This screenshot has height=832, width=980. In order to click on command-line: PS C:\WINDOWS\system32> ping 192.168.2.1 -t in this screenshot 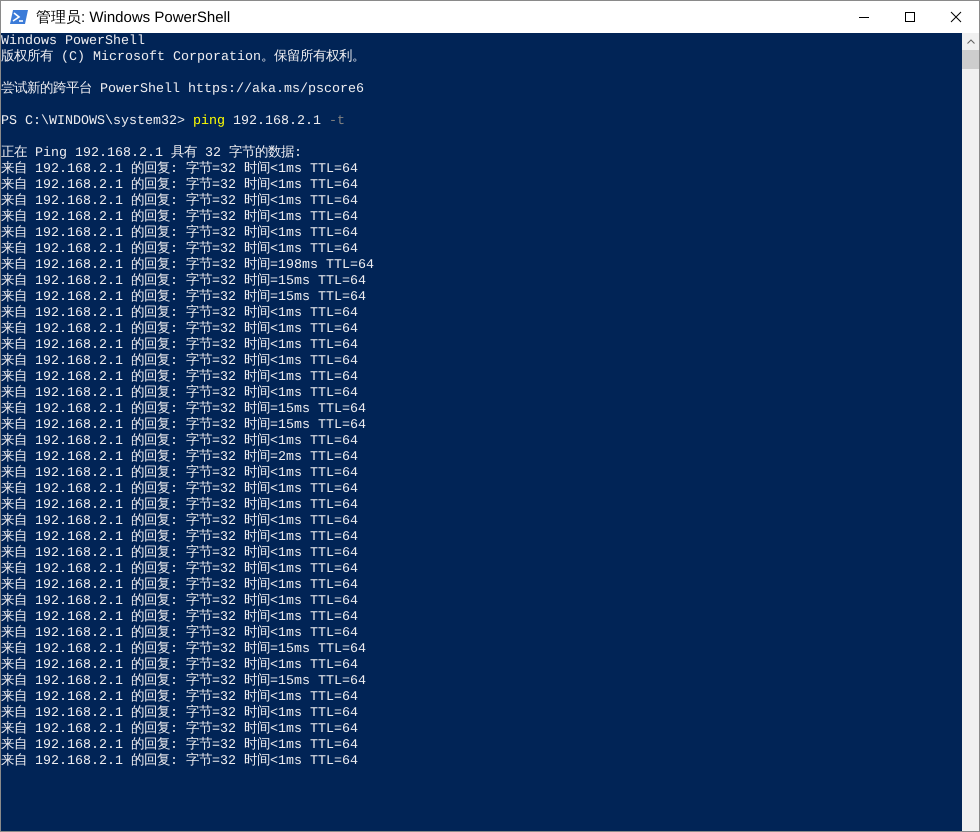, I will do `click(173, 122)`.